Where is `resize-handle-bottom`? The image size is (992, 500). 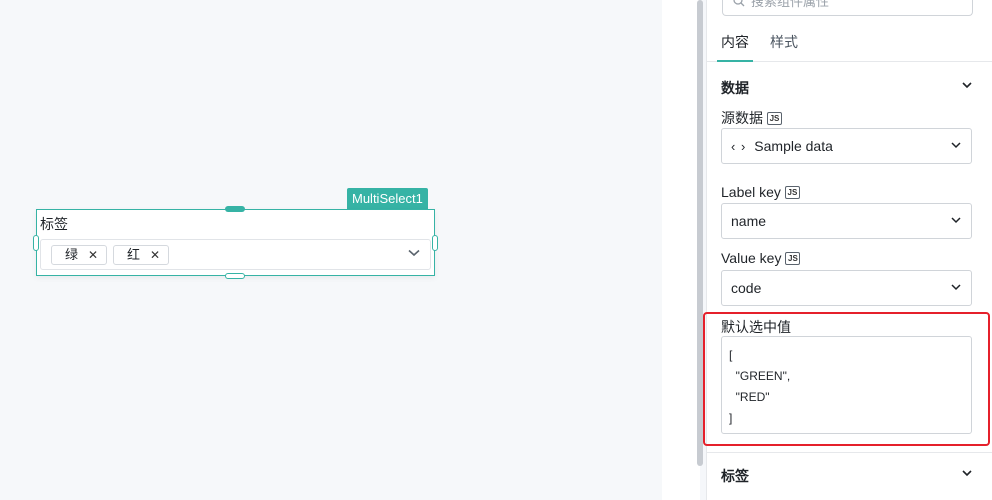 resize-handle-bottom is located at coordinates (235, 276).